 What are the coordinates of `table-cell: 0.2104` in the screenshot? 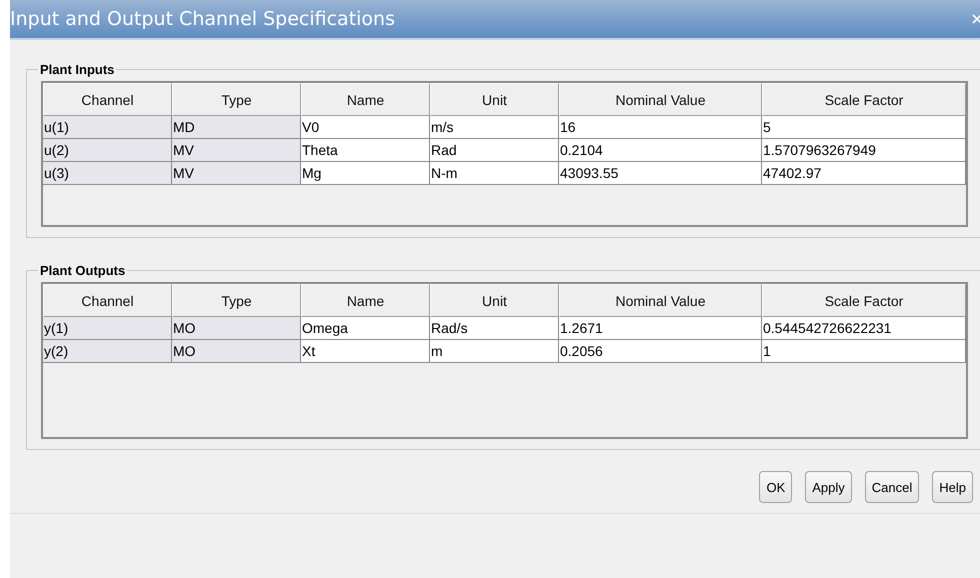 It's located at (660, 150).